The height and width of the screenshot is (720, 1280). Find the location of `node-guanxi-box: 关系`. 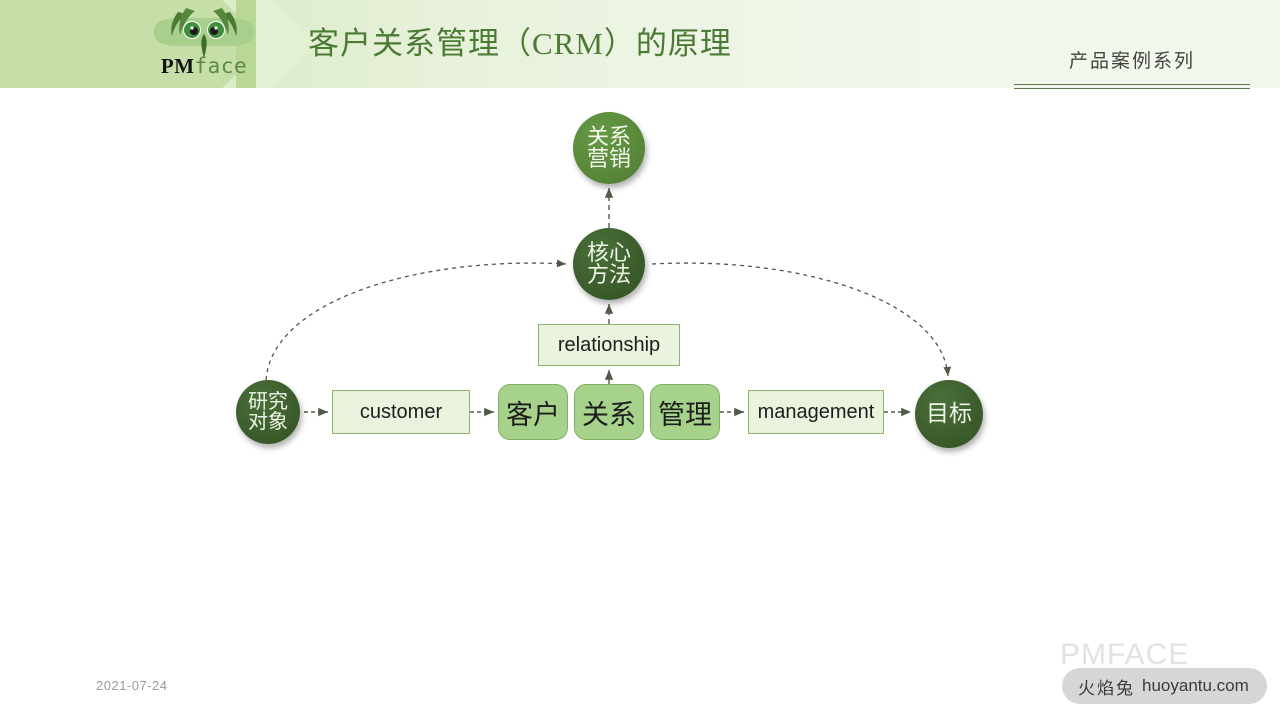

node-guanxi-box: 关系 is located at coordinates (609, 412).